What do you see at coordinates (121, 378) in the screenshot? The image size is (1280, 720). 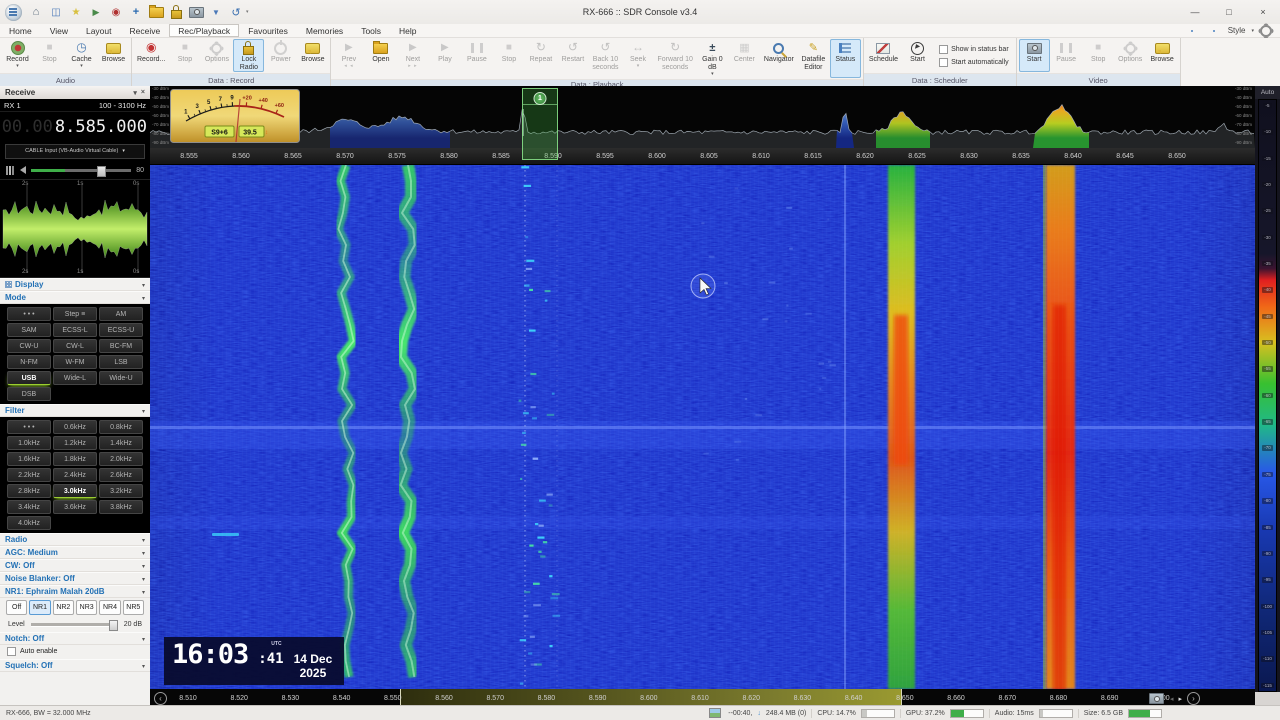 I see `mode-wide-u-button: Wide-U` at bounding box center [121, 378].